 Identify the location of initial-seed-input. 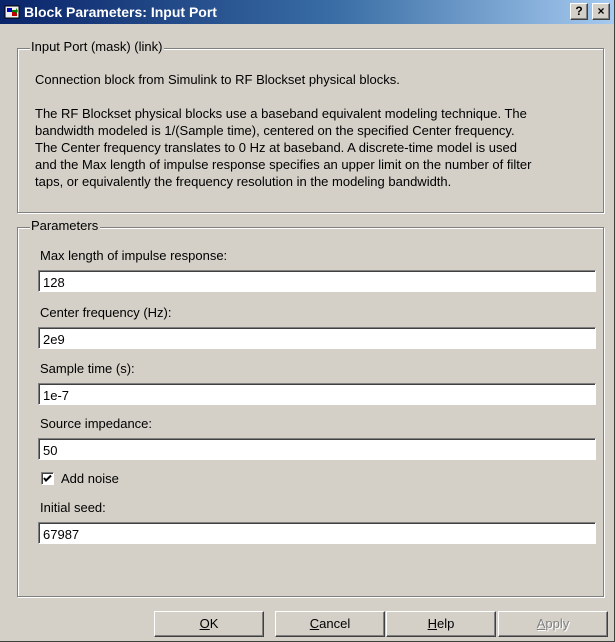
(317, 533).